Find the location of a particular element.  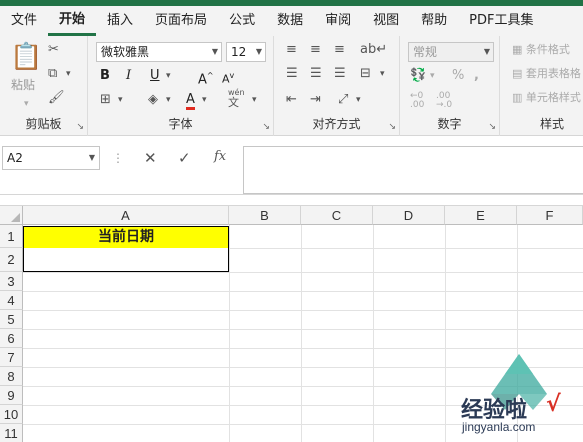

row-header-5: 5 is located at coordinates (11, 319).